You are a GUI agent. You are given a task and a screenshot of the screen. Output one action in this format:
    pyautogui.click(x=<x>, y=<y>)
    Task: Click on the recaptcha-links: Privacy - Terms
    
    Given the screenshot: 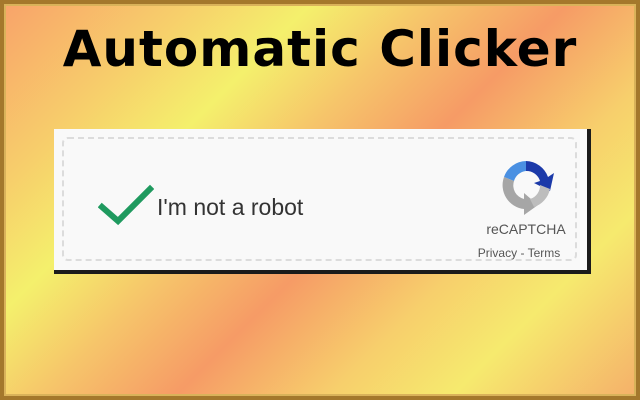 What is the action you would take?
    pyautogui.click(x=519, y=253)
    